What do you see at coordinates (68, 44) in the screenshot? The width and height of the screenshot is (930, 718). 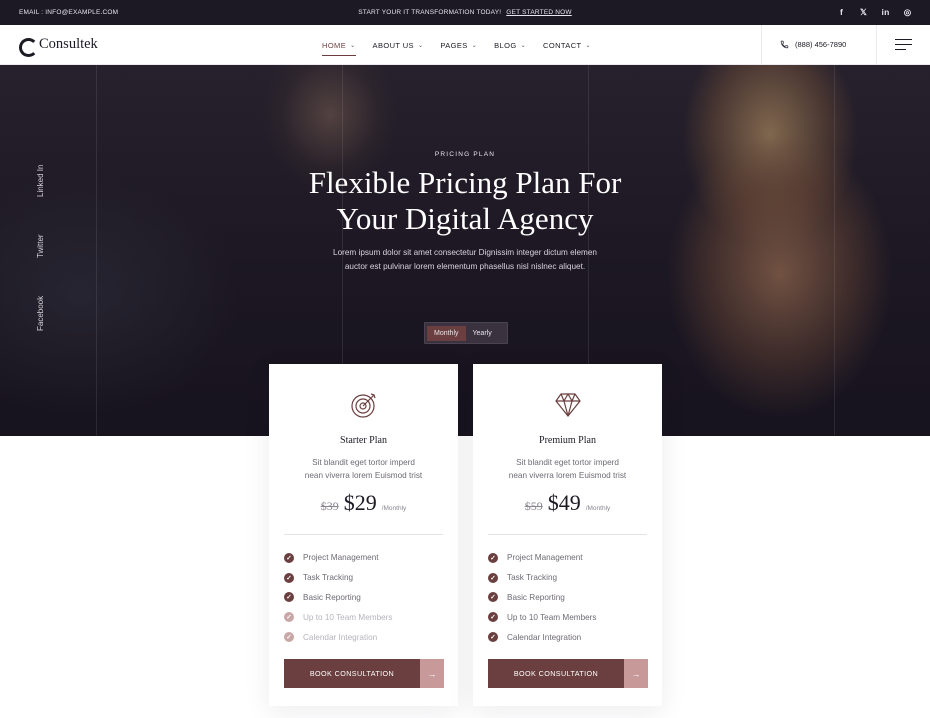 I see `brand-name: Consultek` at bounding box center [68, 44].